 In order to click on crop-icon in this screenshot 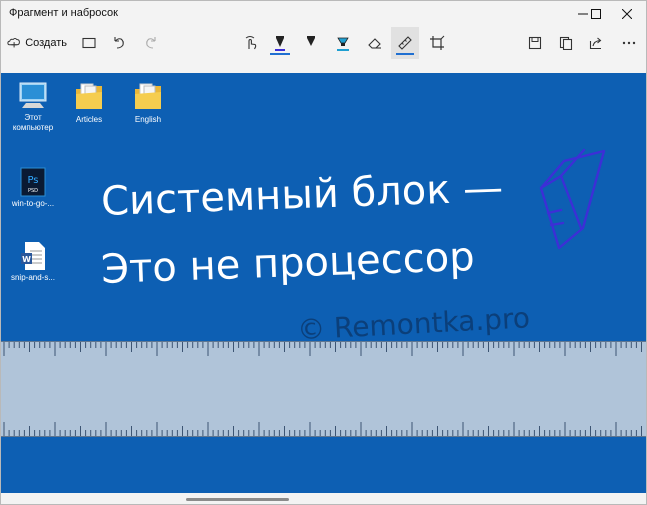, I will do `click(437, 42)`.